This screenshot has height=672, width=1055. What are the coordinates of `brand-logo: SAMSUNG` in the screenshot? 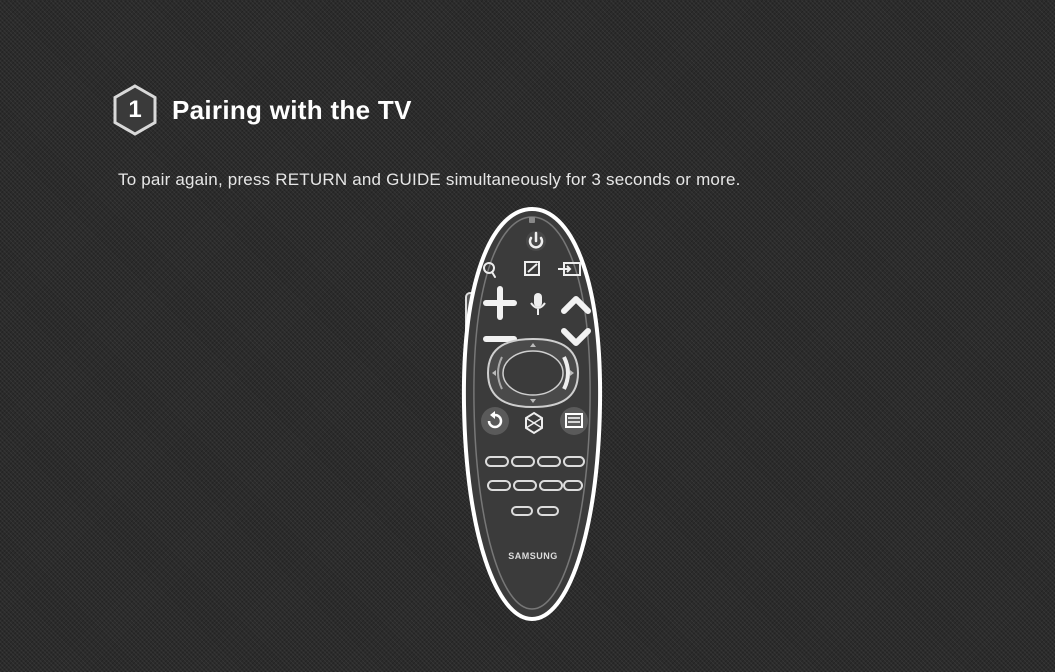 It's located at (533, 556).